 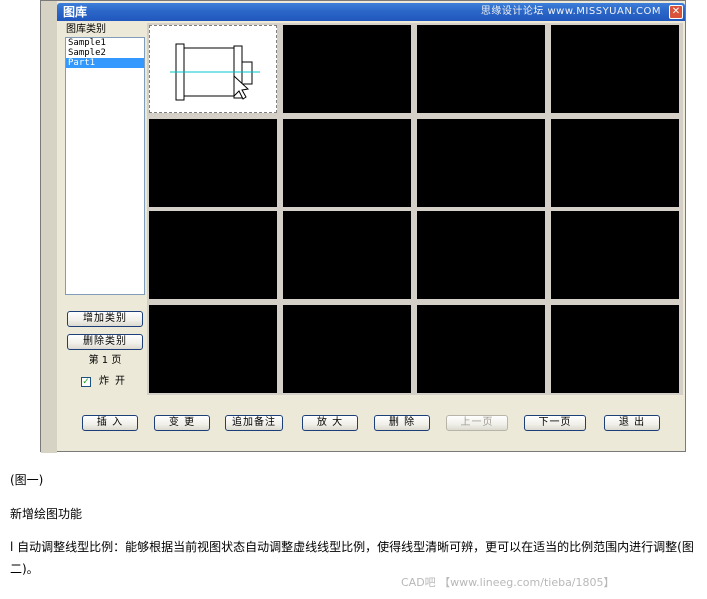 I want to click on delete-category-button: 删除类别, so click(x=105, y=342).